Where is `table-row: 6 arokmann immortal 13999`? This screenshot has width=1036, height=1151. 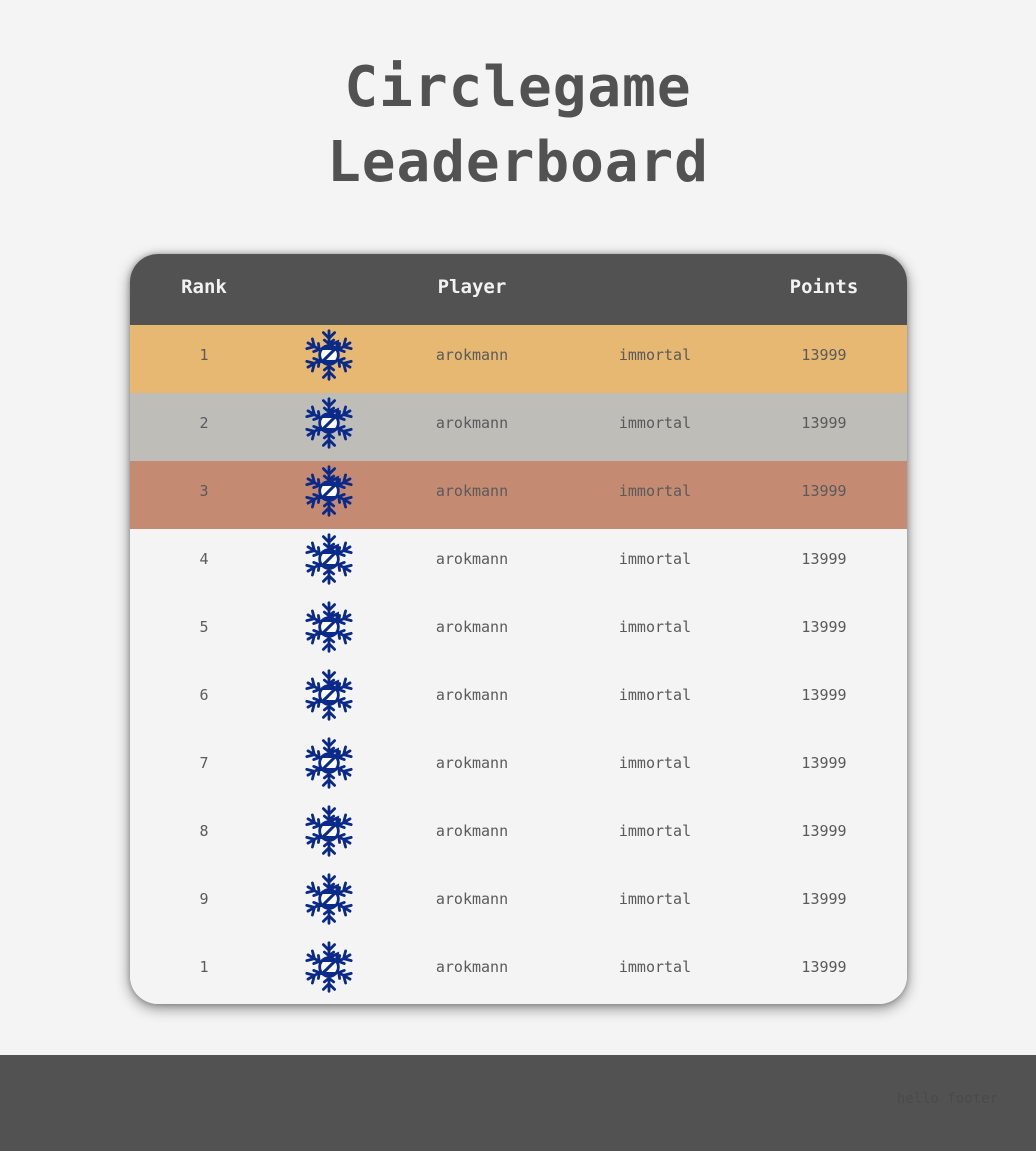
table-row: 6 arokmann immortal 13999 is located at coordinates (518, 699).